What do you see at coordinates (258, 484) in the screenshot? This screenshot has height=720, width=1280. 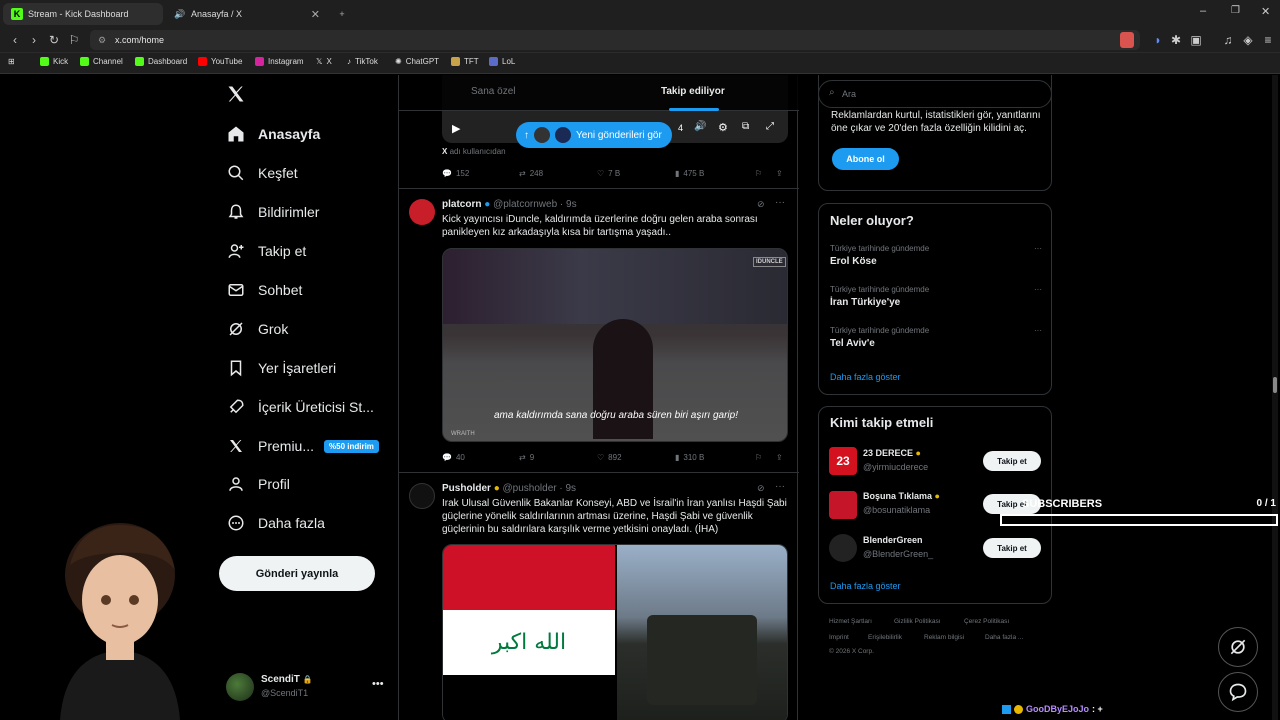 I see `sidebar-item-profile: Profil` at bounding box center [258, 484].